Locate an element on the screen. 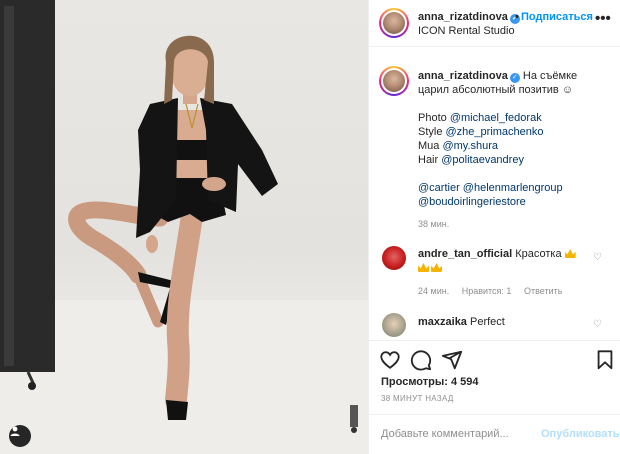  light-stand-right is located at coordinates (354, 416).